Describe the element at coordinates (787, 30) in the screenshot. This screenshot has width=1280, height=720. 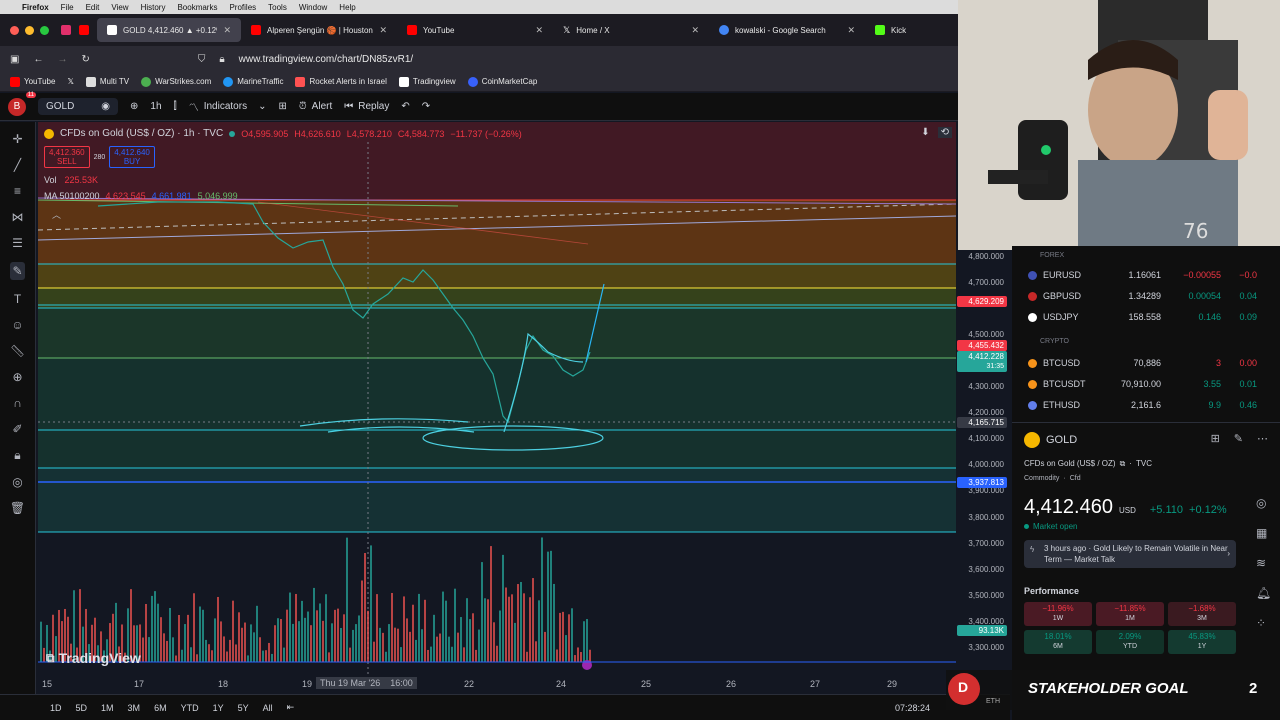
I see `tab-google: kowalski - Google Search ✕` at that location.